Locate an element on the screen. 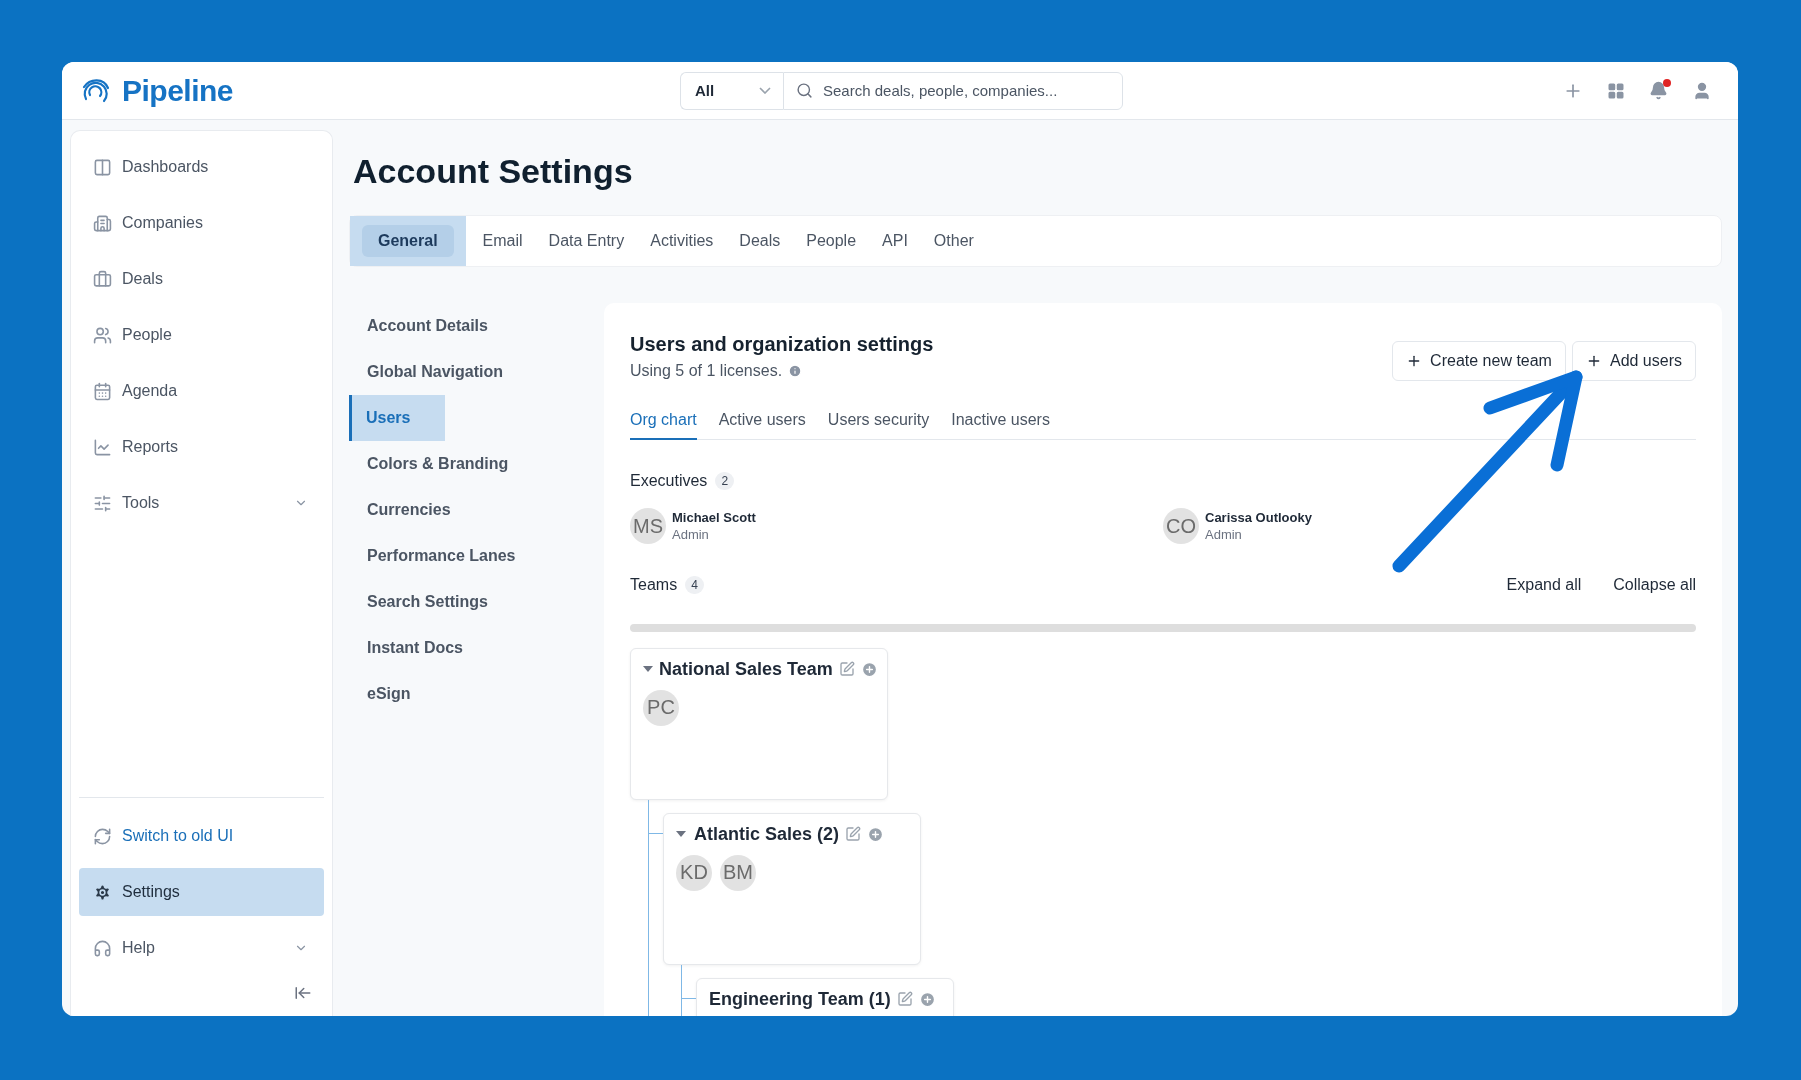  line-chart-icon is located at coordinates (102, 447).